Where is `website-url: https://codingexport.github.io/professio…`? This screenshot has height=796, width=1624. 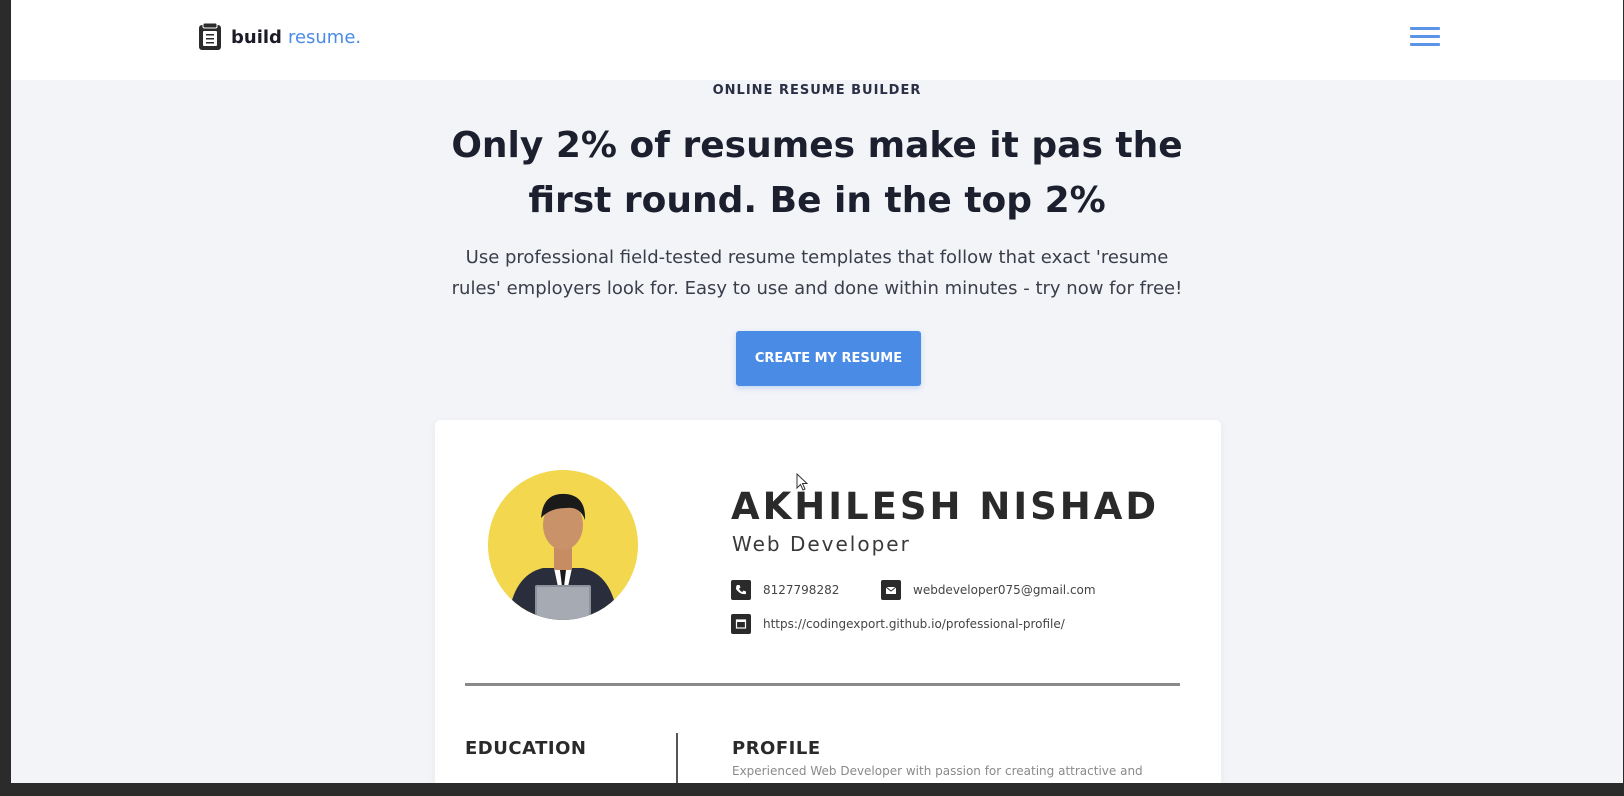 website-url: https://codingexport.github.io/professio… is located at coordinates (914, 624).